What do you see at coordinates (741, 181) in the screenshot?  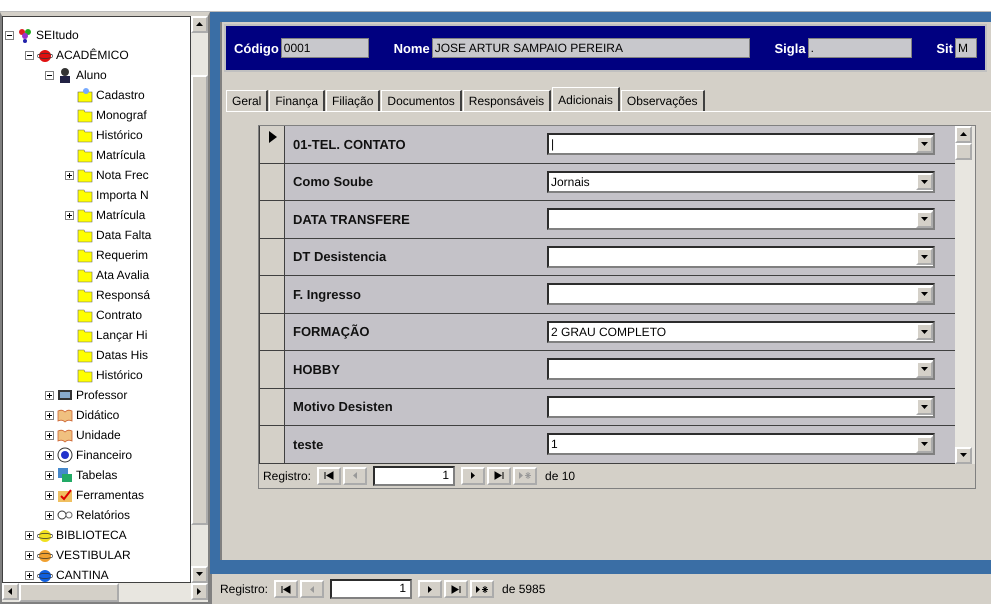 I see `dropdown-field: Jornais` at bounding box center [741, 181].